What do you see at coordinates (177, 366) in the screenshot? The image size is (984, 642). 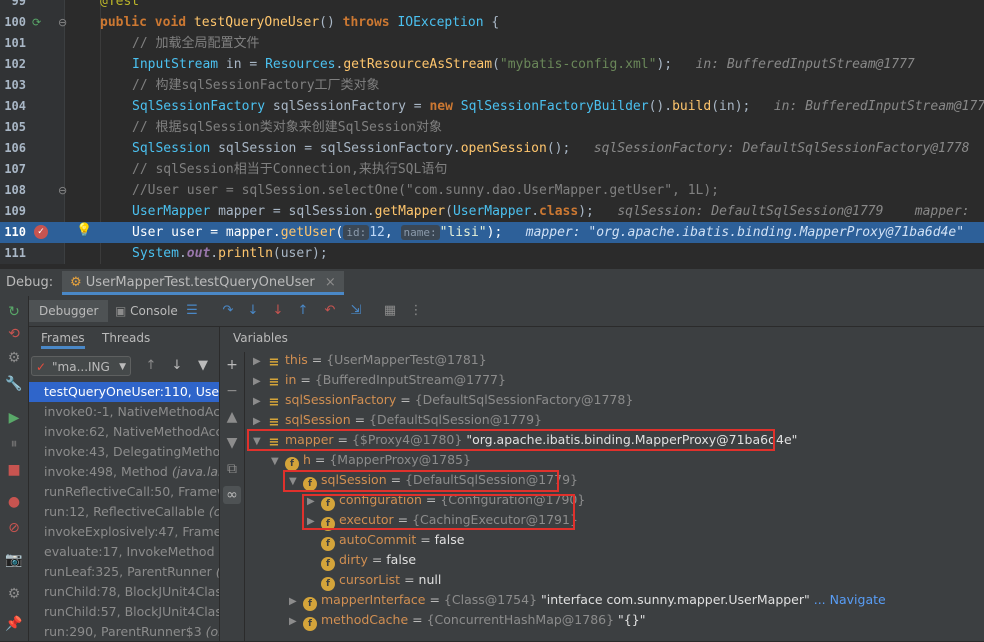 I see `arrow-down-icon: ↓` at bounding box center [177, 366].